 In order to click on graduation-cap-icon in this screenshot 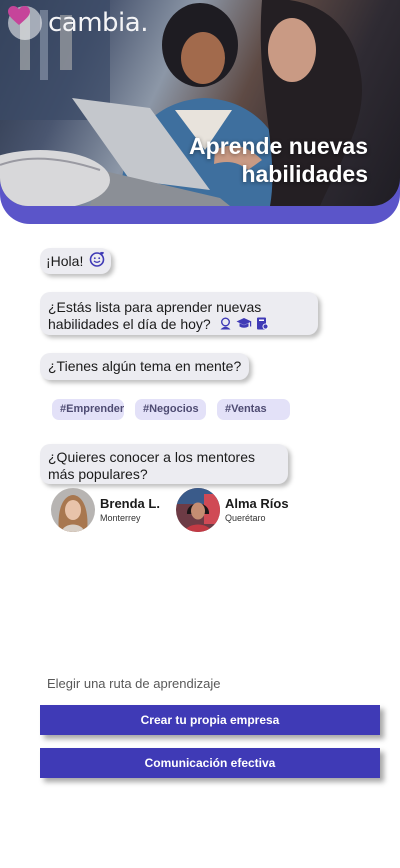, I will do `click(244, 325)`.